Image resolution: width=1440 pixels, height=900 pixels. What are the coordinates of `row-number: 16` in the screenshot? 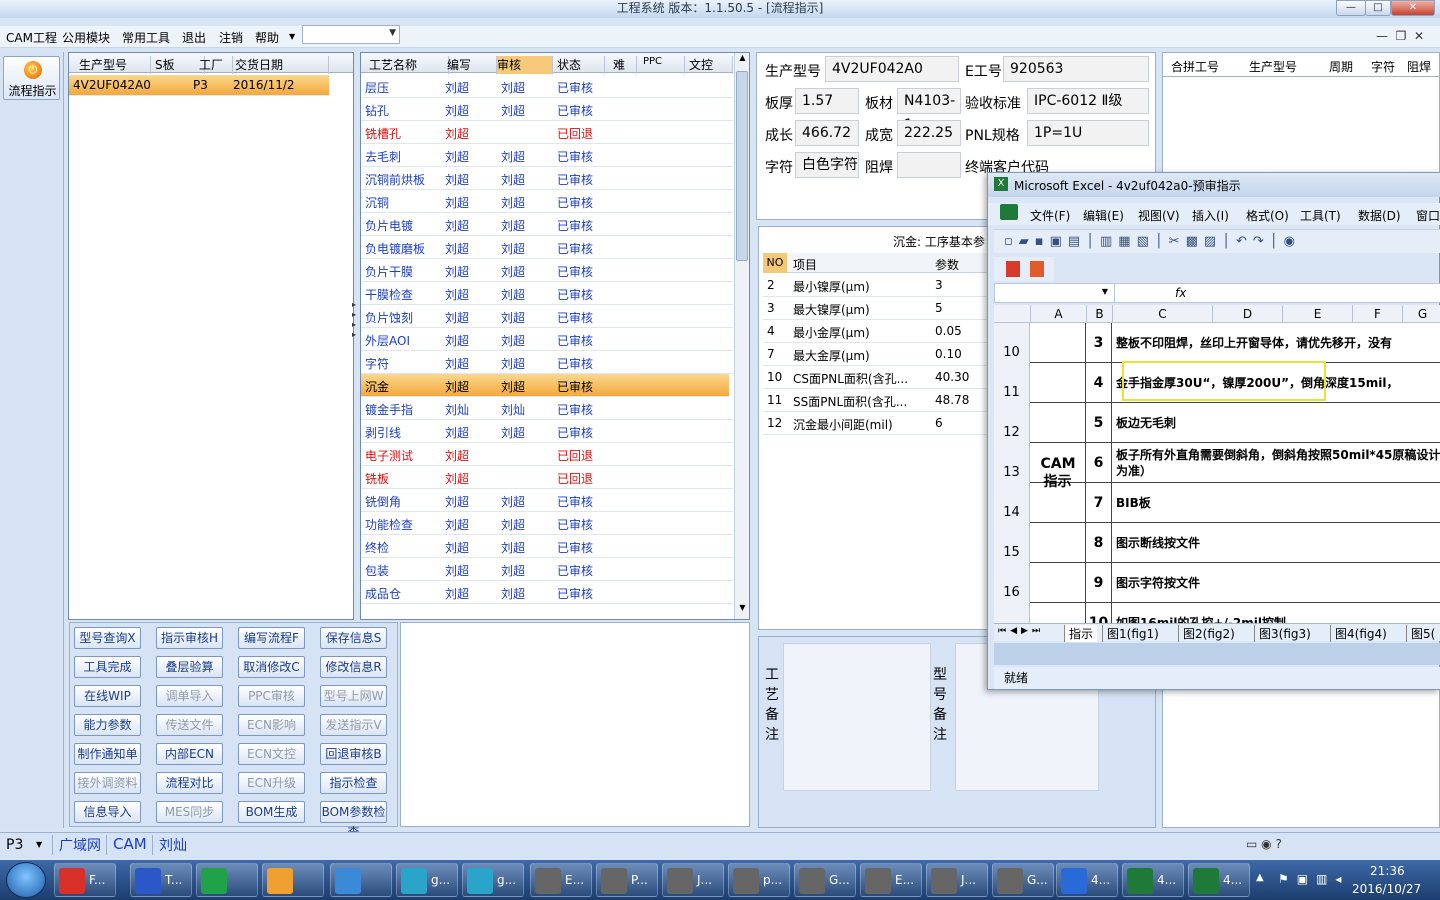 It's located at (1012, 583).